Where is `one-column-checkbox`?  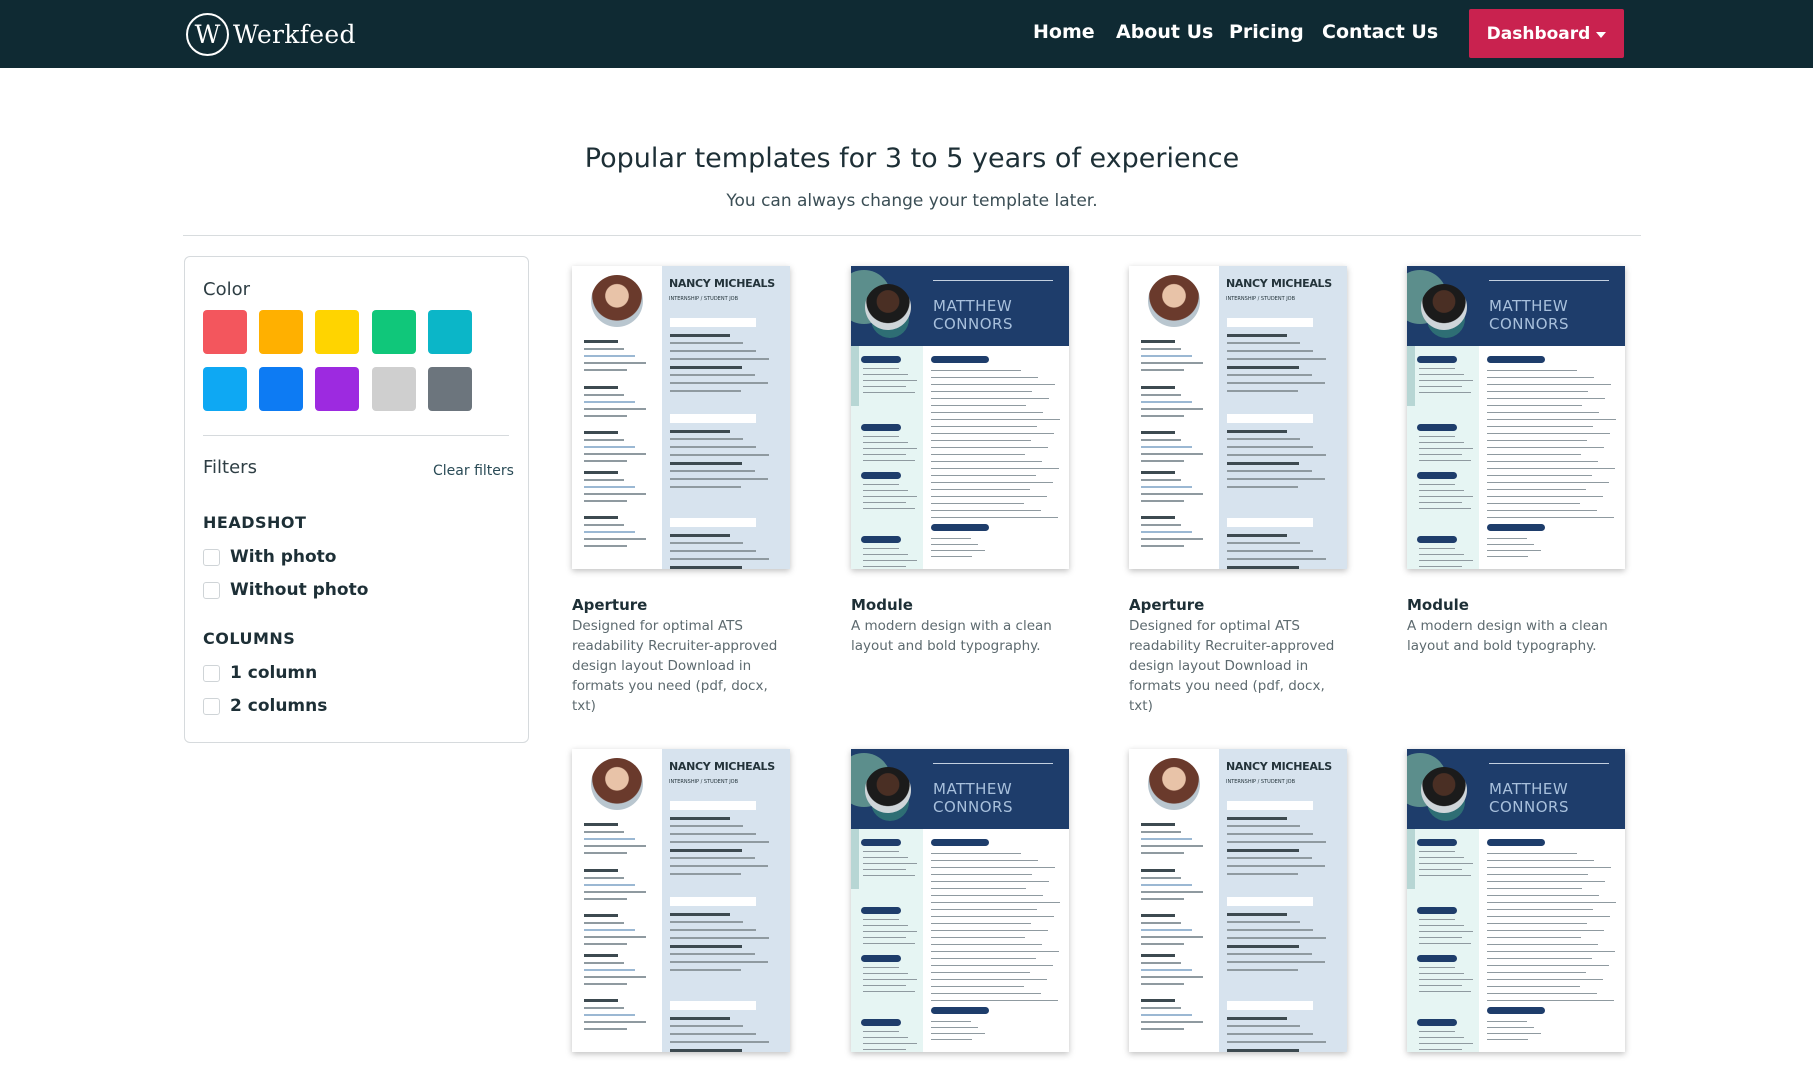
one-column-checkbox is located at coordinates (211, 673).